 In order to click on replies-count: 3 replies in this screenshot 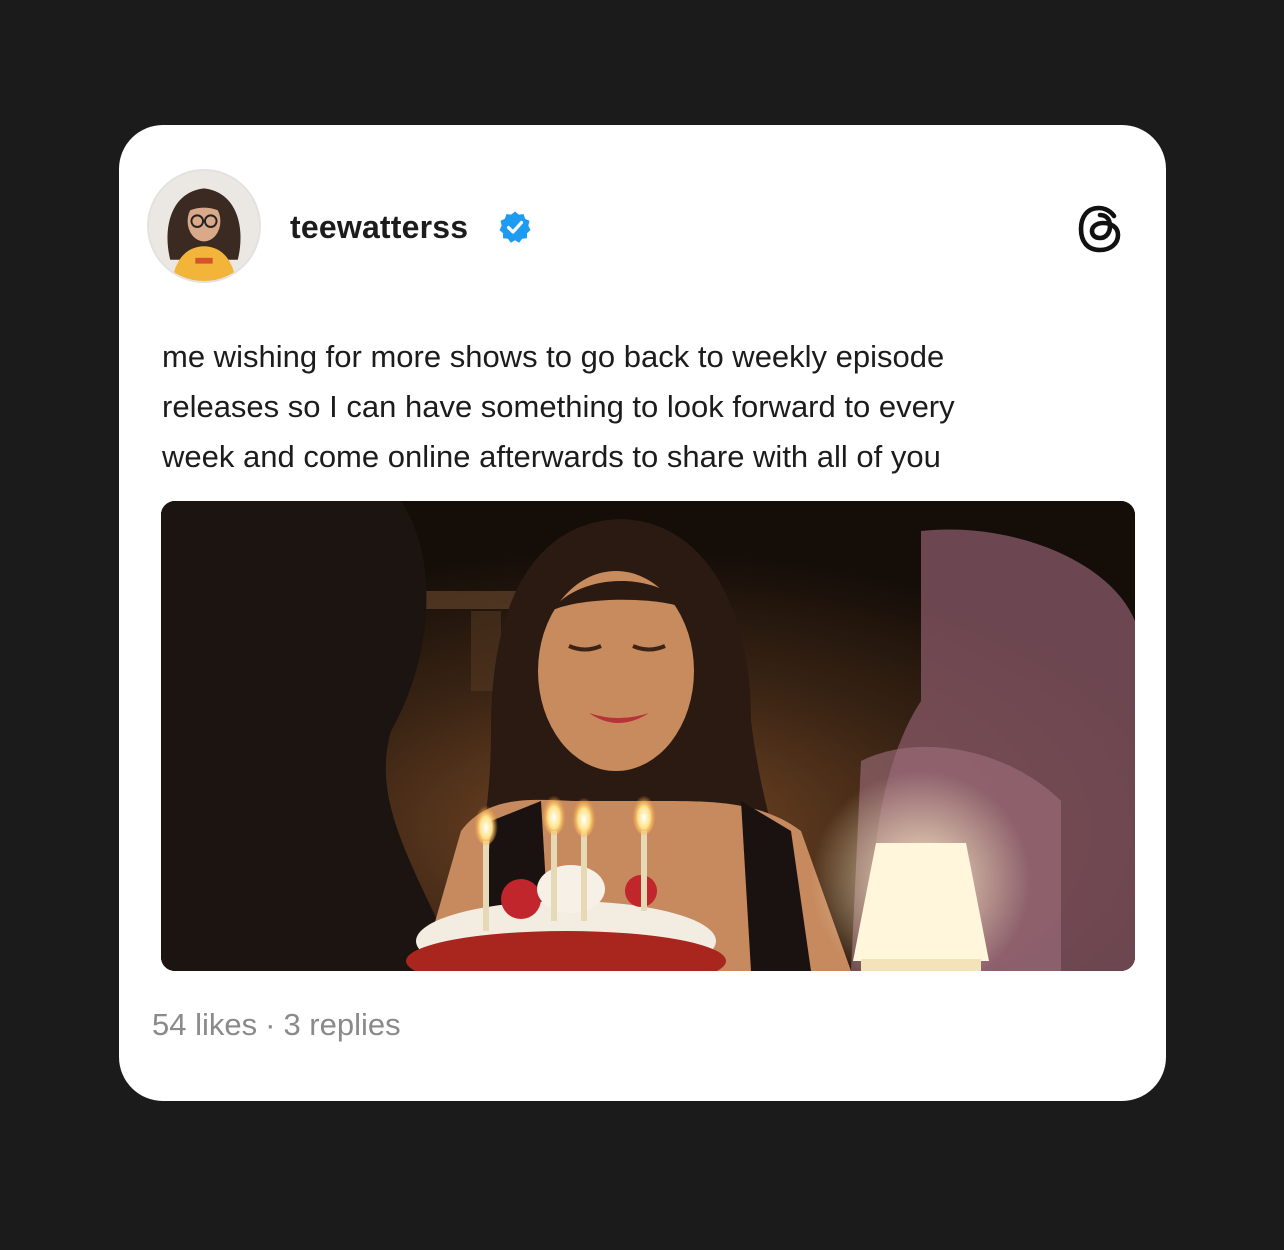, I will do `click(341, 1025)`.